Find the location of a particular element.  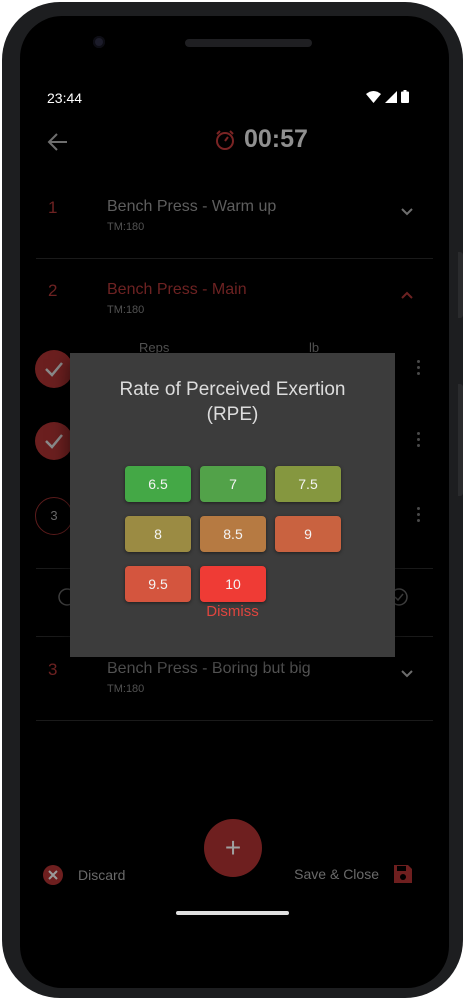

save-close-label: Save & Close is located at coordinates (336, 874).